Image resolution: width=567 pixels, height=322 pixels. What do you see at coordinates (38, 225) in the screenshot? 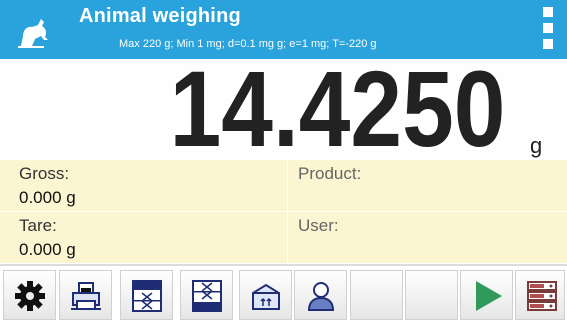
I see `tare-label: Tare:` at bounding box center [38, 225].